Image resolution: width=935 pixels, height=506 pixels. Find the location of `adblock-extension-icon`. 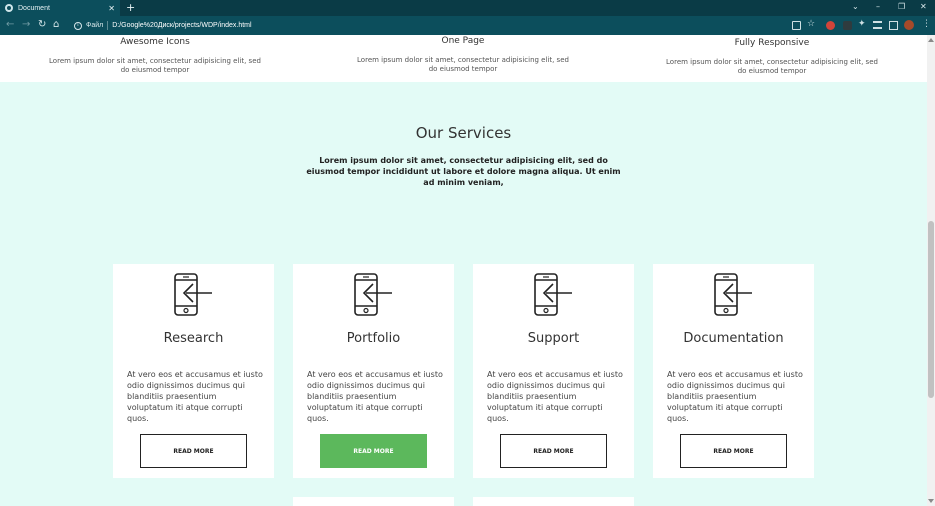

adblock-extension-icon is located at coordinates (830, 25).